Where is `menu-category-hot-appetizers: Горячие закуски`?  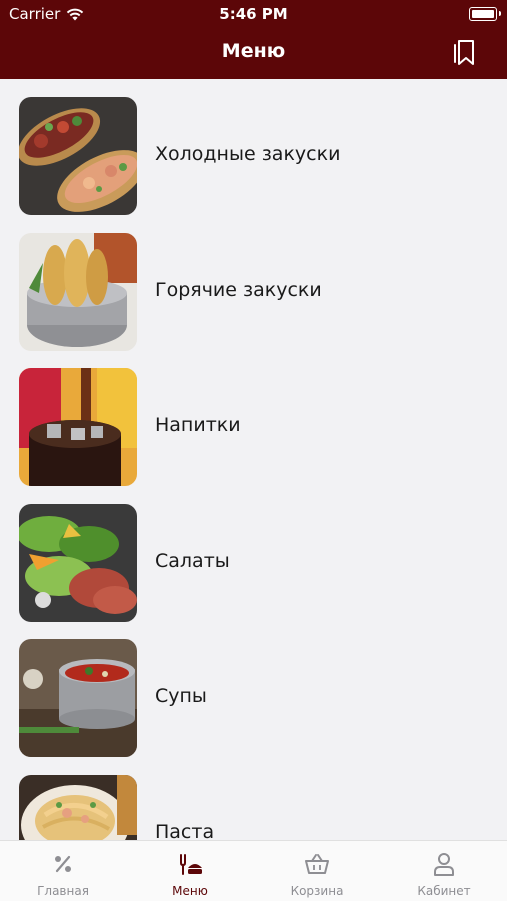
menu-category-hot-appetizers: Горячие закуски is located at coordinates (253, 293).